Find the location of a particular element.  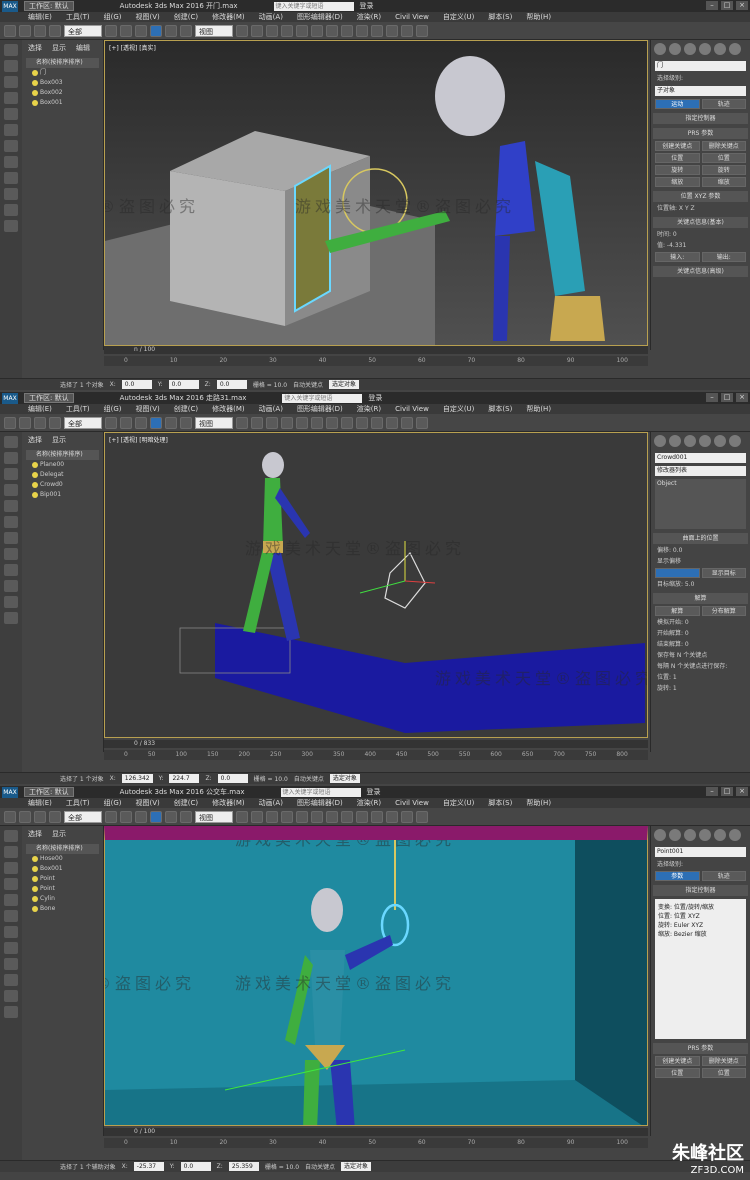

utilities-tab-icon is located at coordinates (735, 835).